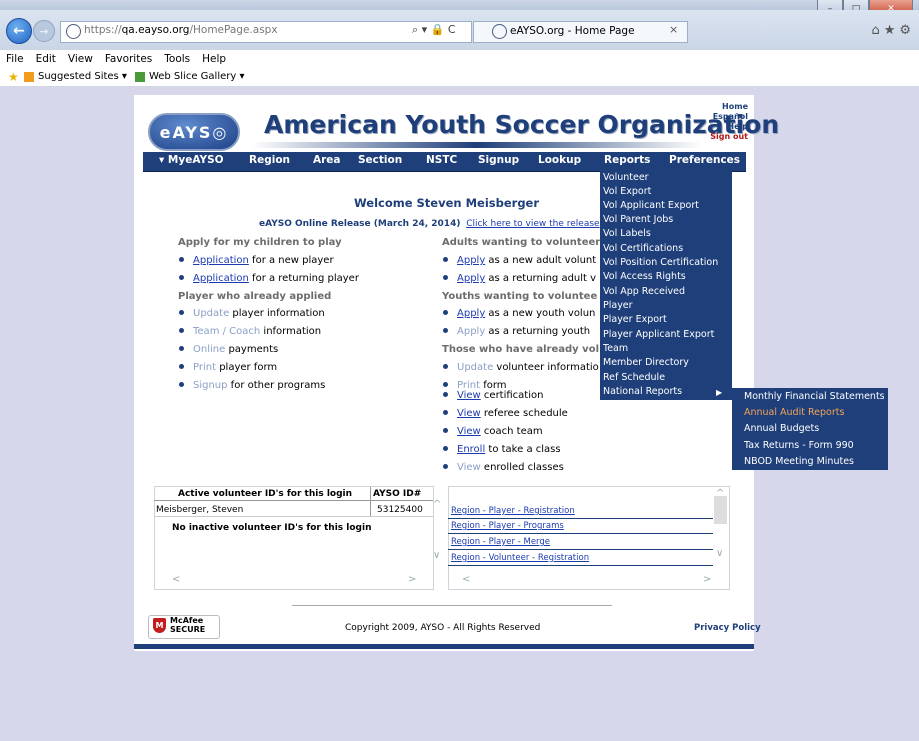 This screenshot has width=919, height=741. What do you see at coordinates (250, 331) in the screenshot?
I see `list-item: Team / Coach information` at bounding box center [250, 331].